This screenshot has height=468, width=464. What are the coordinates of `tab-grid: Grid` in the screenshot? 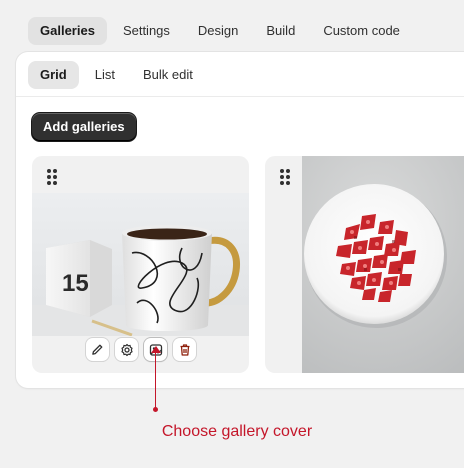 It's located at (53, 75).